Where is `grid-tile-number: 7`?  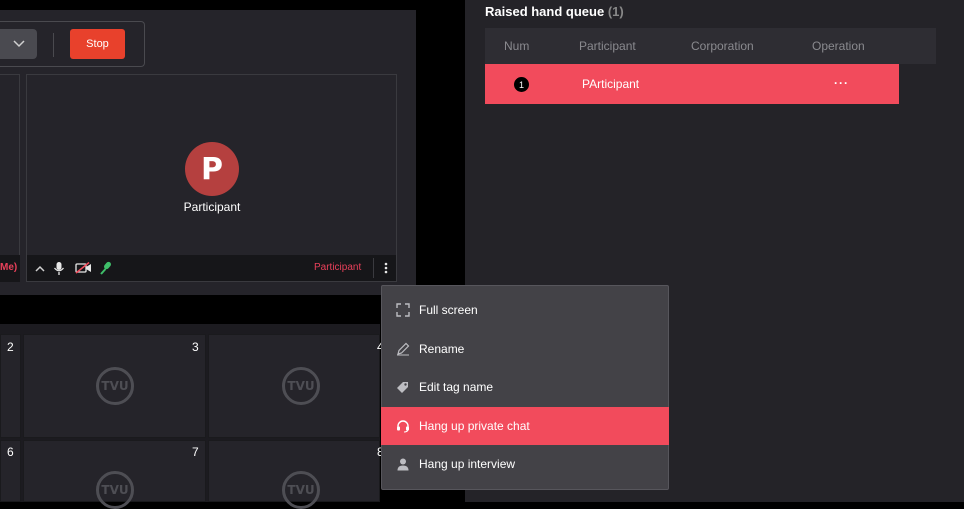 grid-tile-number: 7 is located at coordinates (195, 452).